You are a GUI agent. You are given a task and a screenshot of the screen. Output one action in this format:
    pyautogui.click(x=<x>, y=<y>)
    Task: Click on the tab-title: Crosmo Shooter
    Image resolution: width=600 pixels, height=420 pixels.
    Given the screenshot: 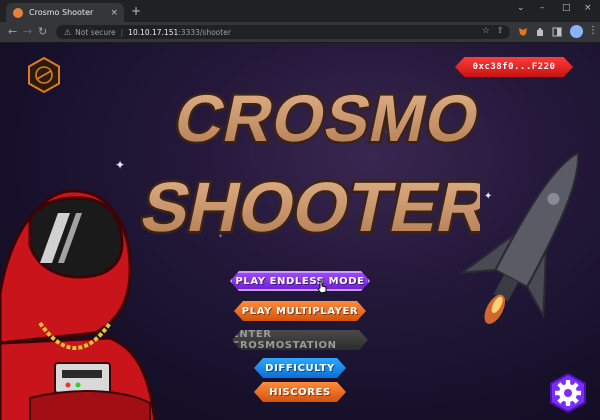 What is the action you would take?
    pyautogui.click(x=61, y=12)
    